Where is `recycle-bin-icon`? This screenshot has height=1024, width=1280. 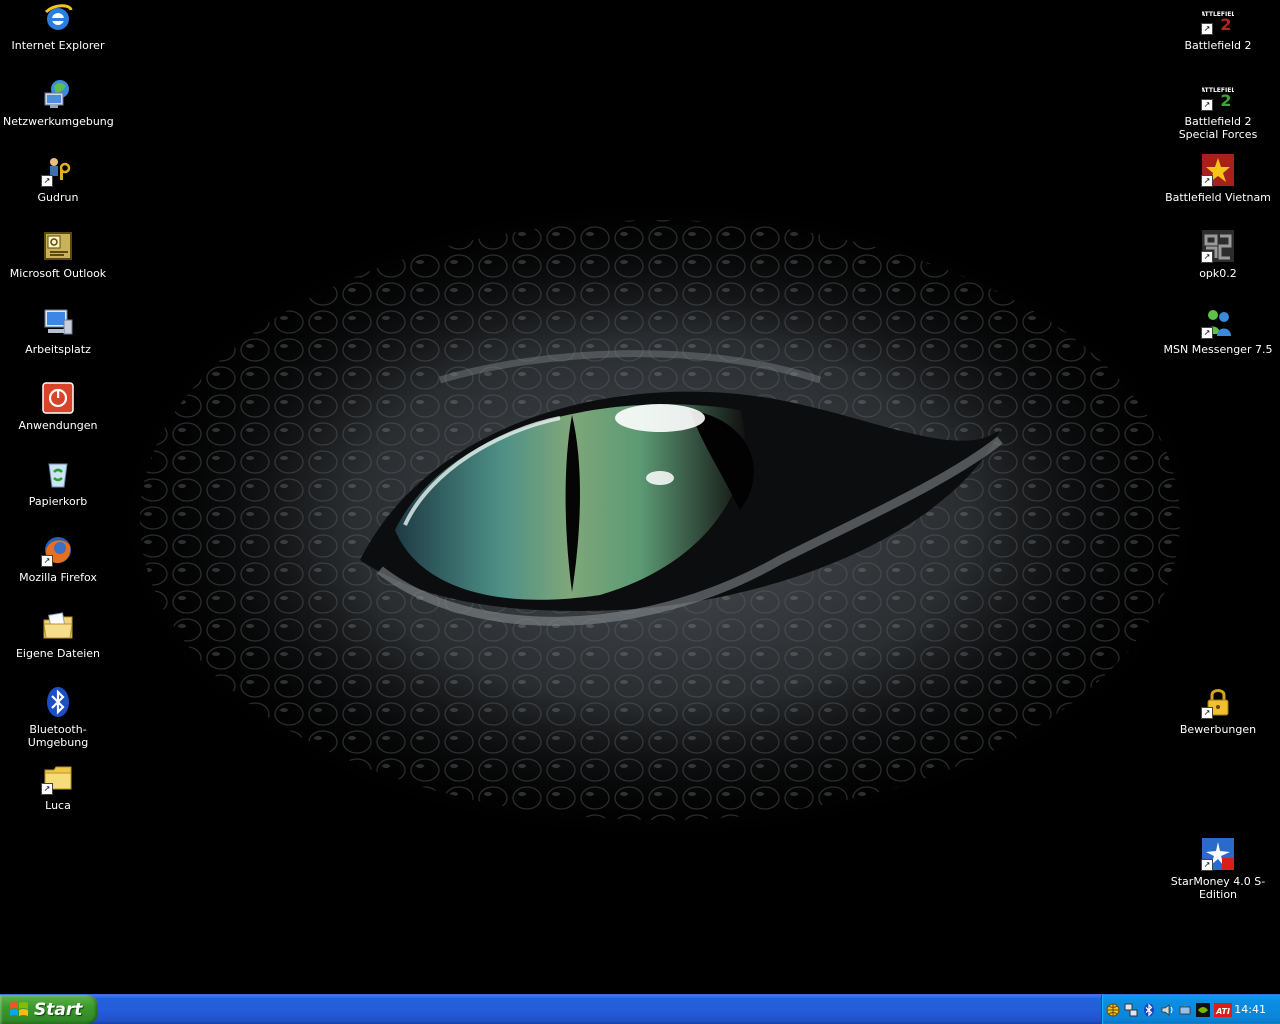
recycle-bin-icon is located at coordinates (58, 474).